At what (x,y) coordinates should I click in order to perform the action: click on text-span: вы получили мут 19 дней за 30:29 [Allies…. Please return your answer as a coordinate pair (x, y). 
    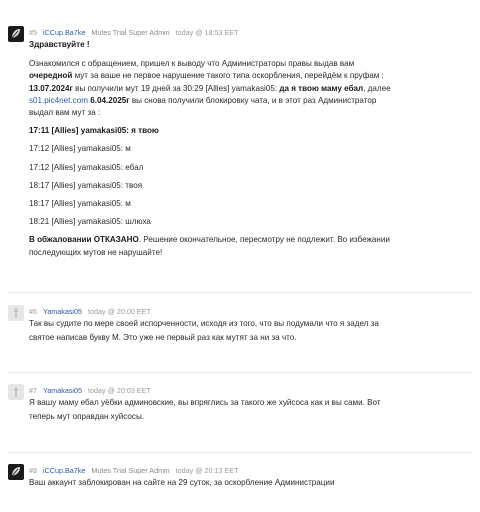
    Looking at the image, I should click on (176, 88).